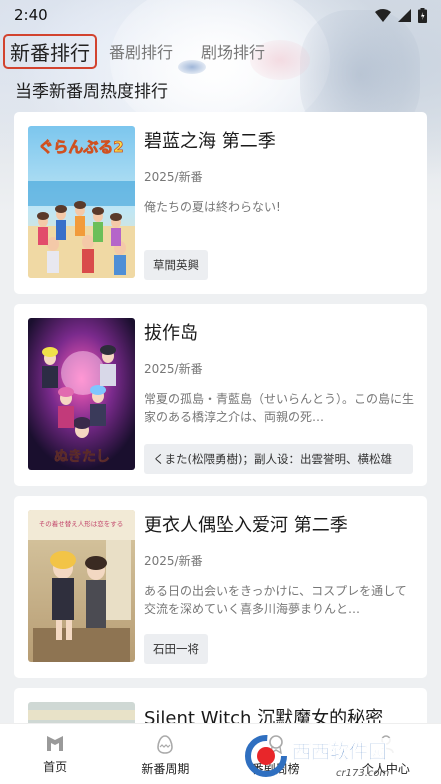 The image size is (441, 784). What do you see at coordinates (165, 744) in the screenshot?
I see `egg-icon` at bounding box center [165, 744].